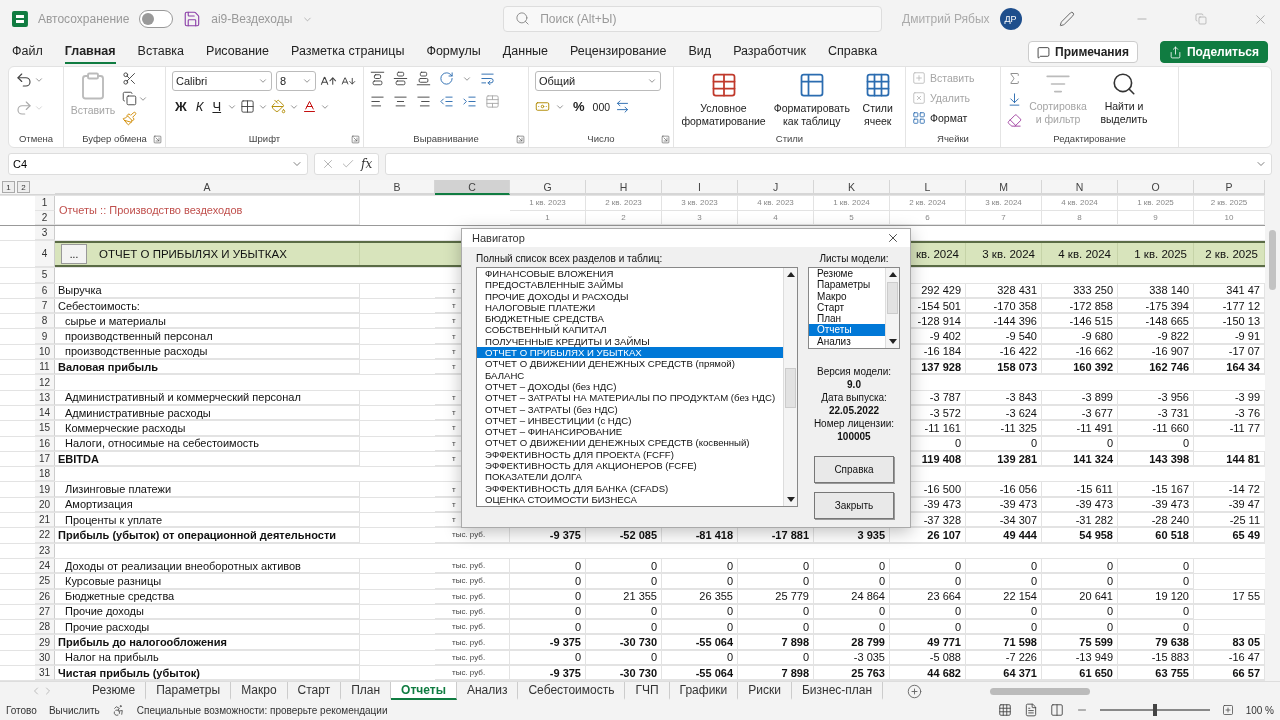 The height and width of the screenshot is (720, 1280). Describe the element at coordinates (877, 99) in the screenshot. I see `styles-button: Стили ячеек` at that location.